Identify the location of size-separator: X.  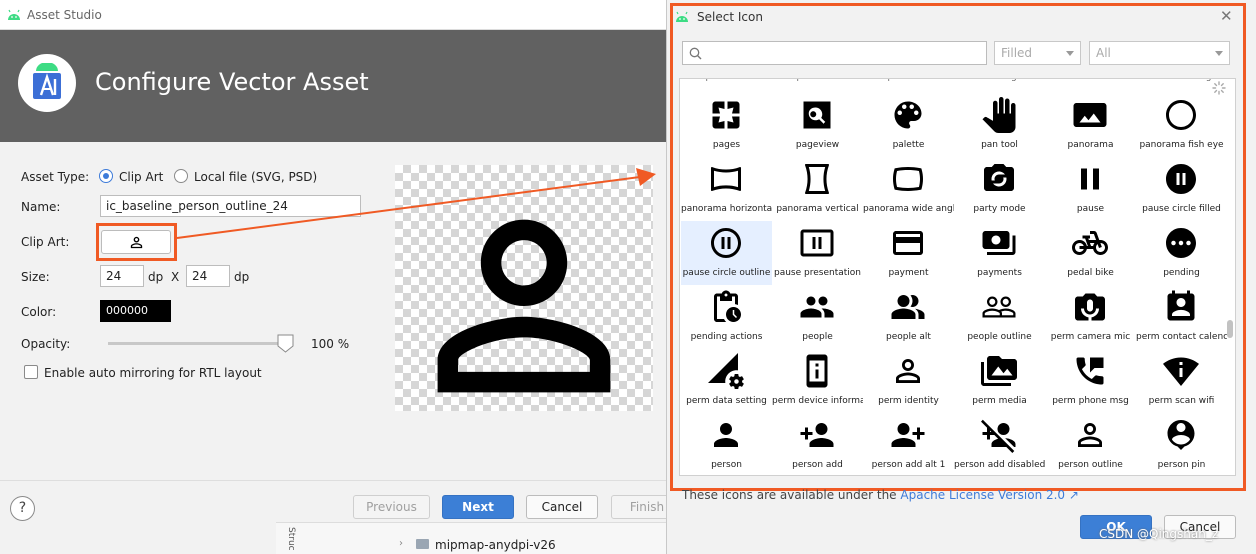
(175, 277).